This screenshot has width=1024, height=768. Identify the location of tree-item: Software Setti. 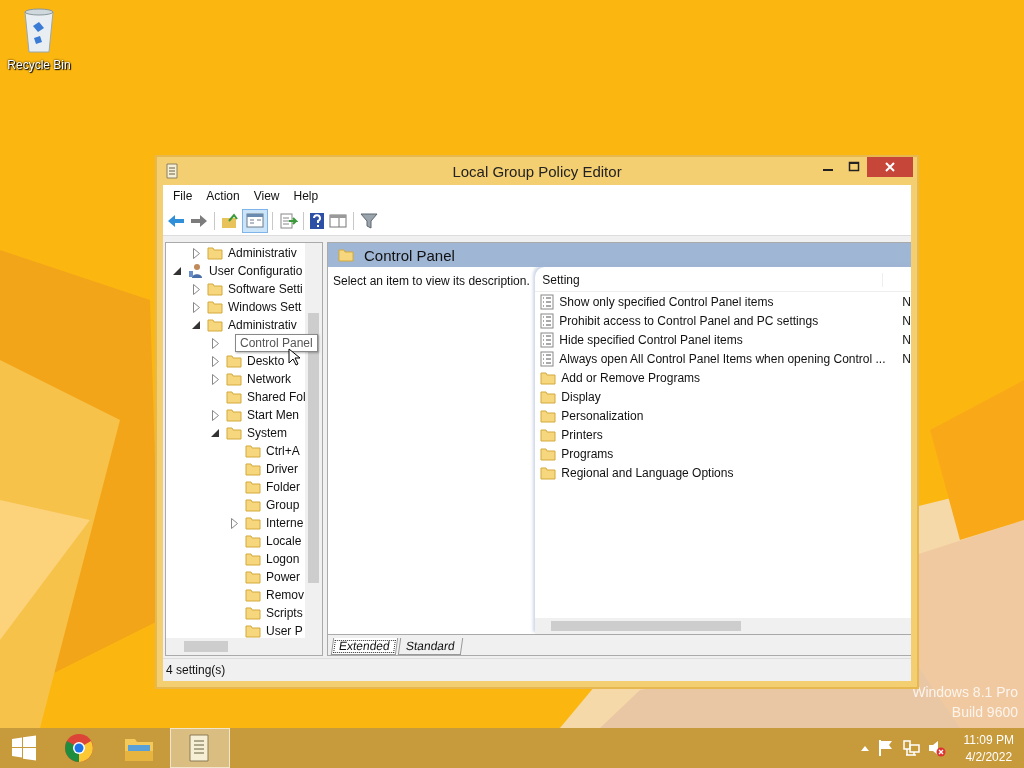
(265, 289).